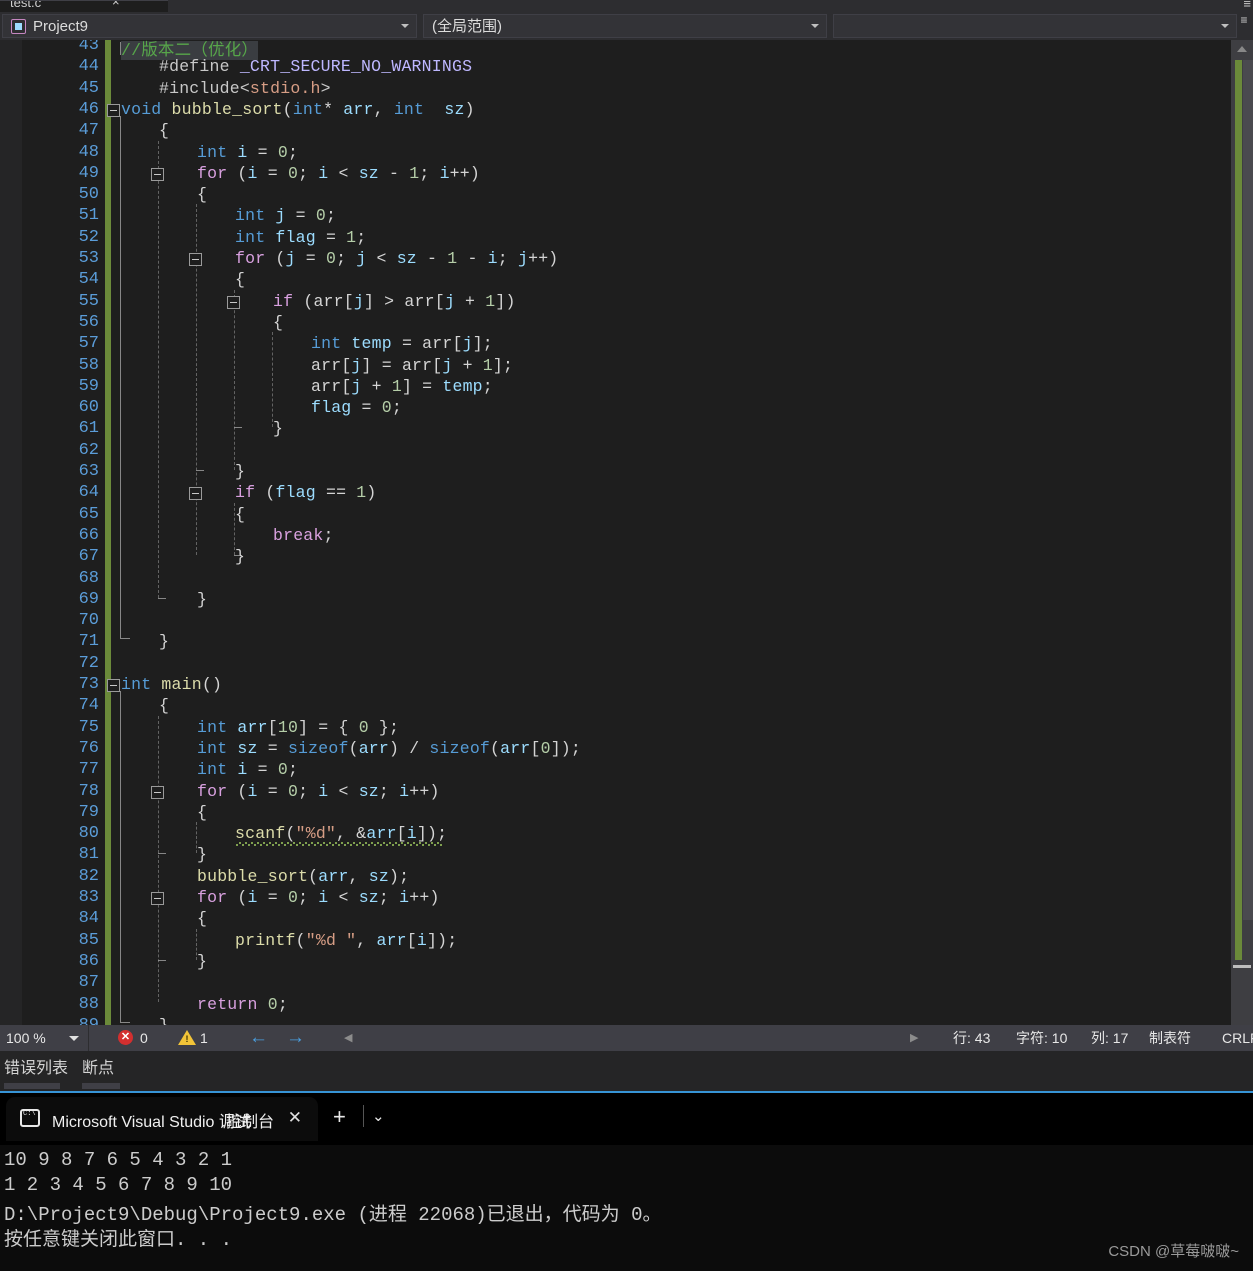 This screenshot has width=1253, height=1271. What do you see at coordinates (914, 1038) in the screenshot?
I see `expand-right-icon: ▶` at bounding box center [914, 1038].